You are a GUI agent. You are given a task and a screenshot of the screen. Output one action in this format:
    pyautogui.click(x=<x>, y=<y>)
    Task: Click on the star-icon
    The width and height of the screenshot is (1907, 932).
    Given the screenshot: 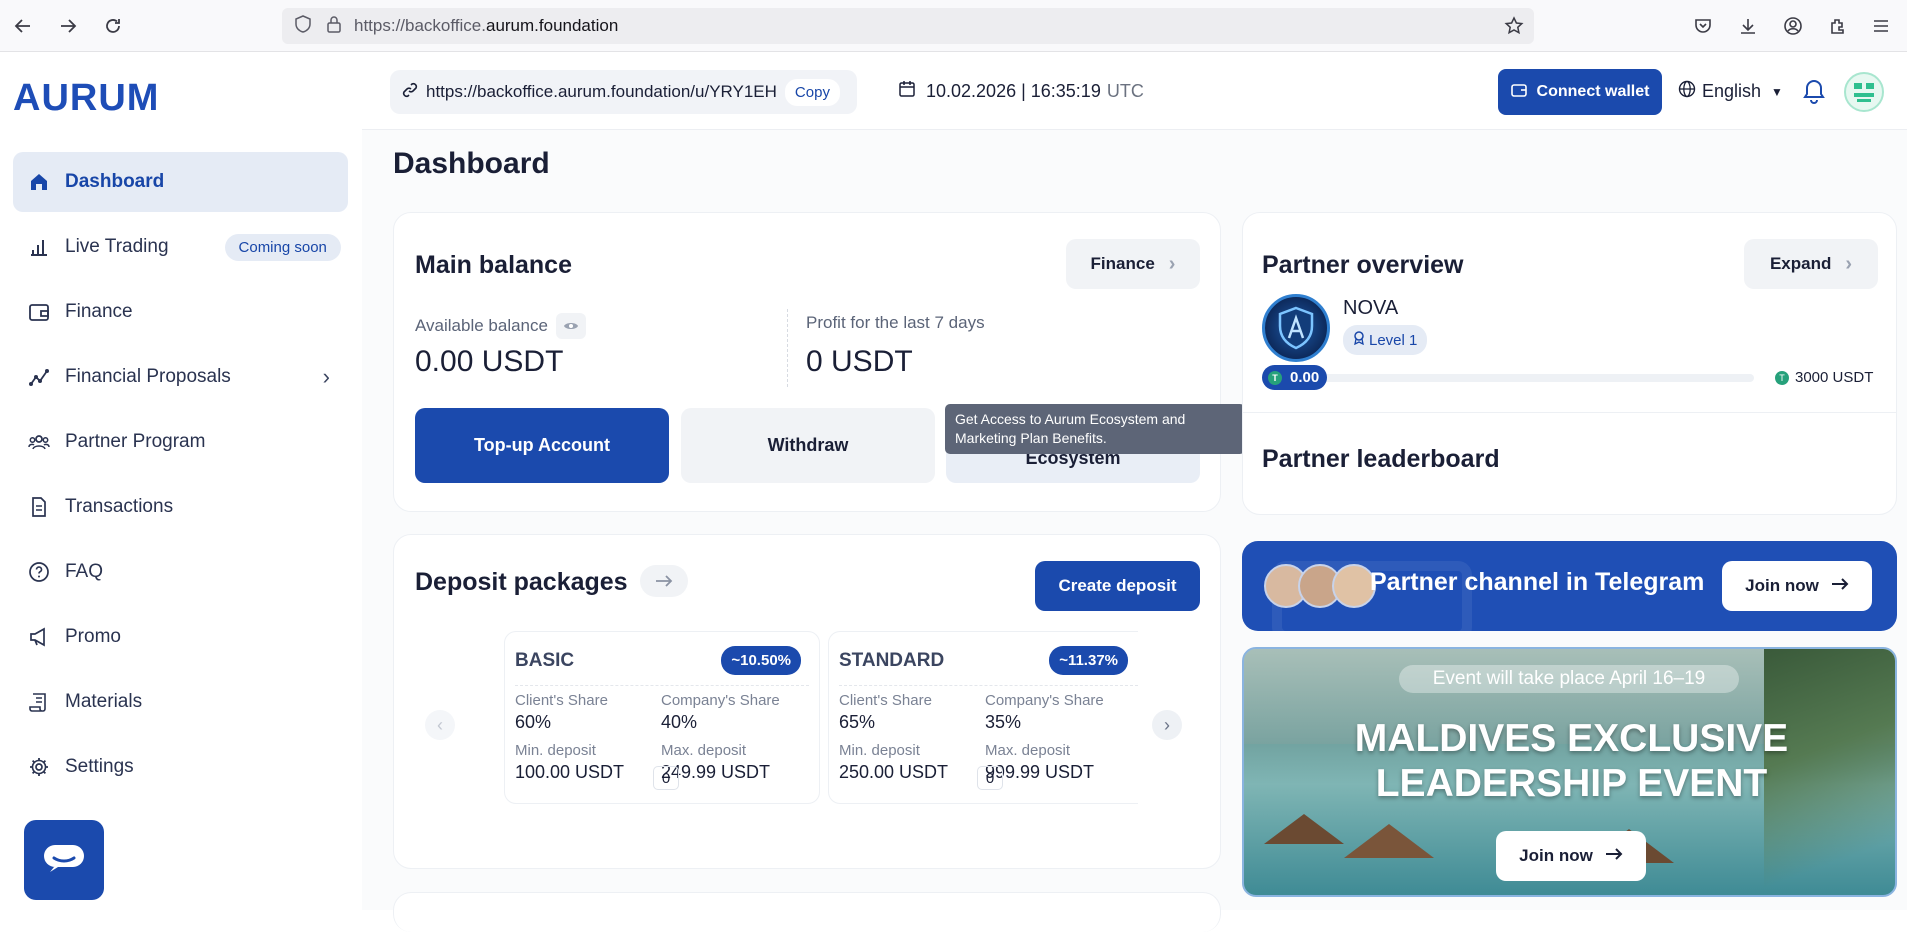 What is the action you would take?
    pyautogui.click(x=1514, y=28)
    